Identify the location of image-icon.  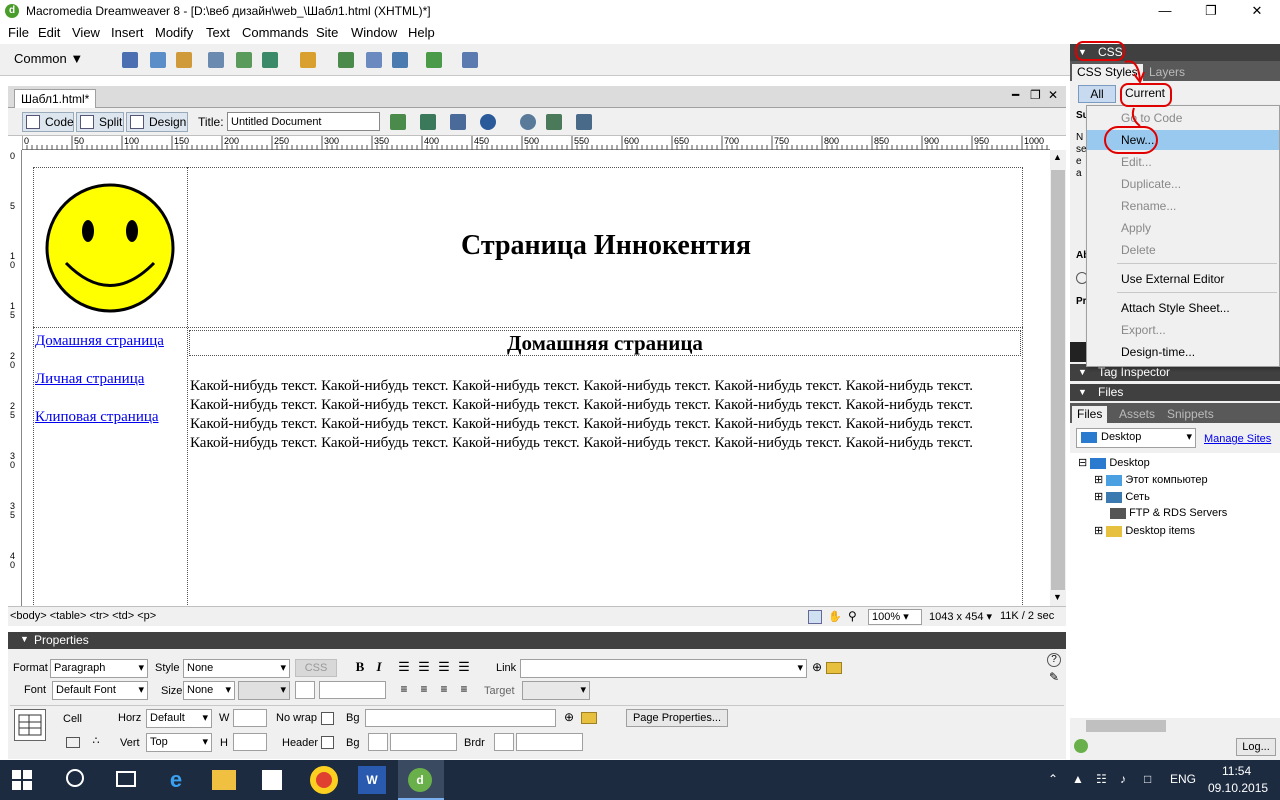
(270, 60).